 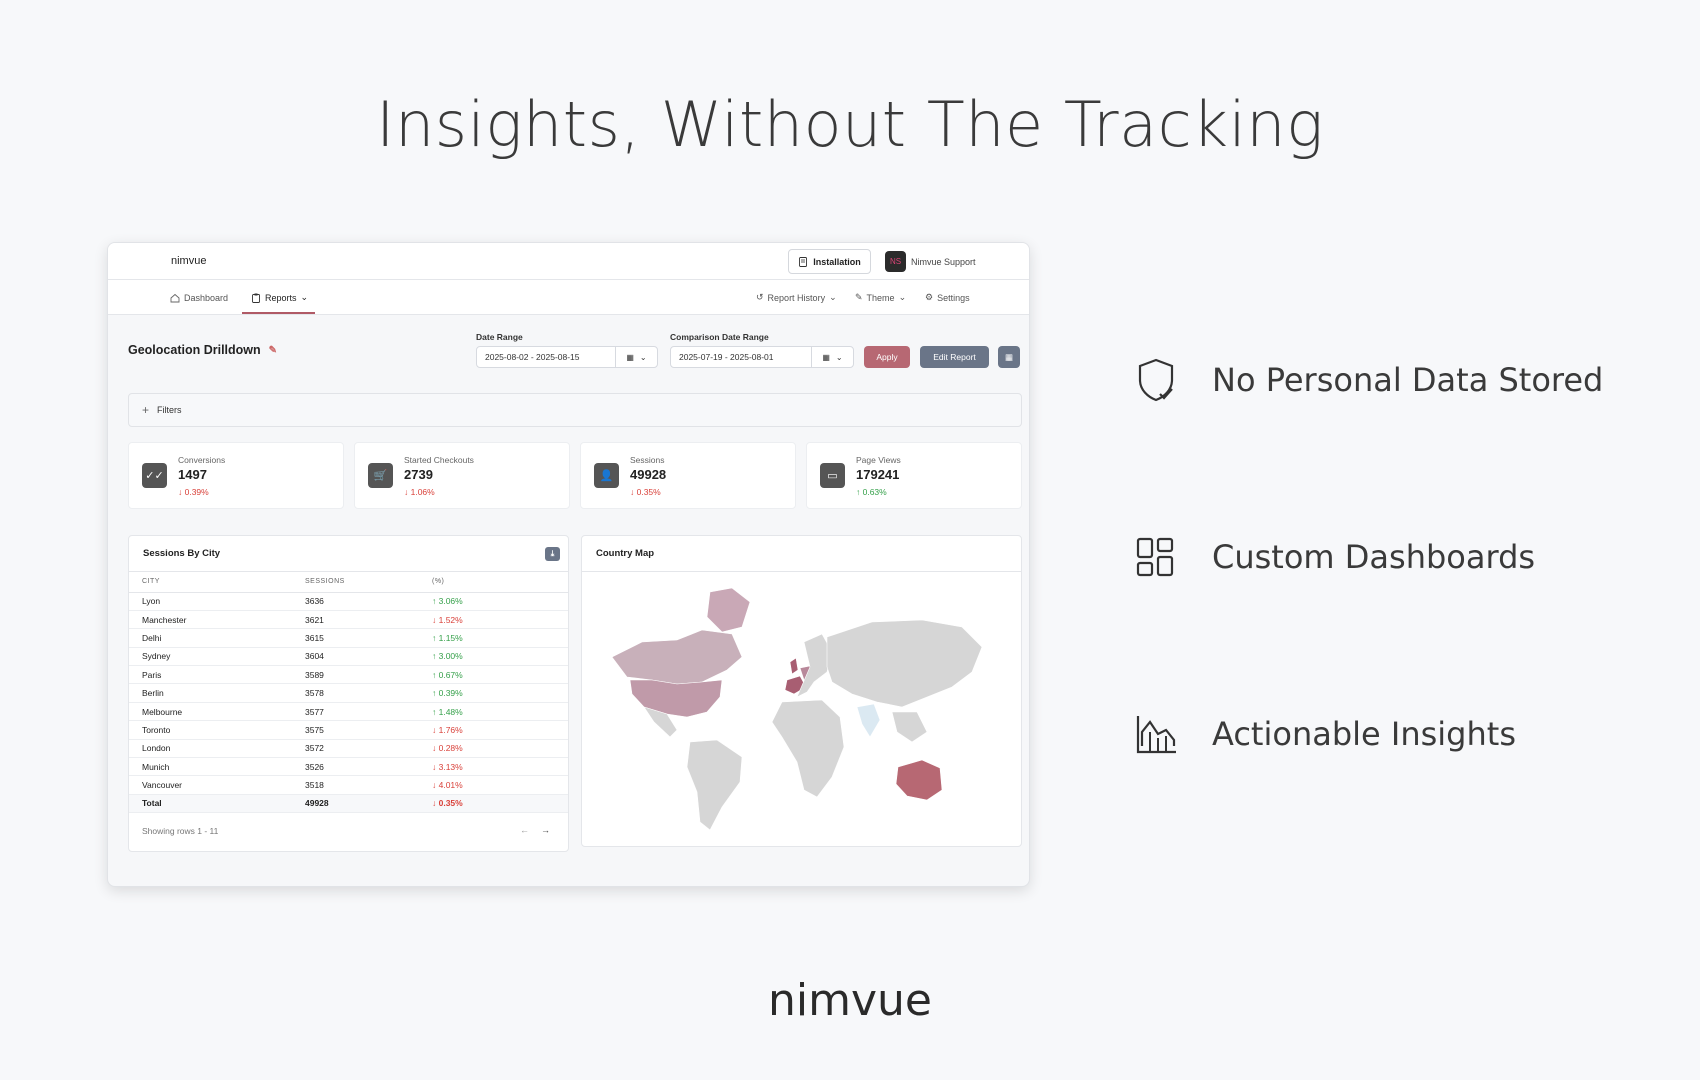 What do you see at coordinates (568, 261) in the screenshot?
I see `top-bar: nimvue Installation NS Nimvue Support` at bounding box center [568, 261].